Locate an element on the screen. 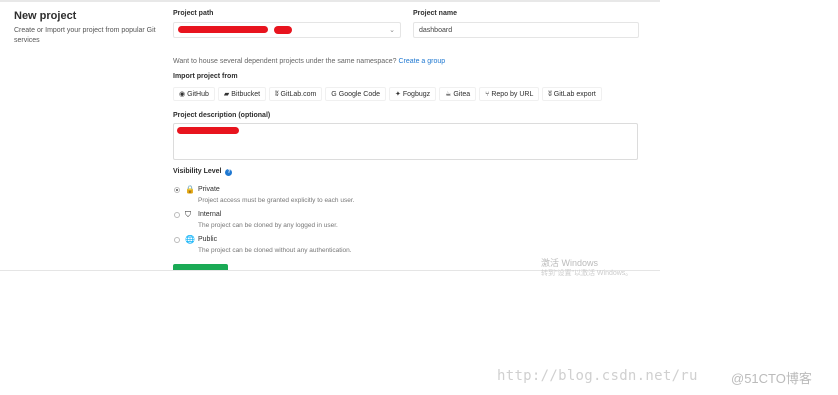  import-source-label: Fogbugz is located at coordinates (416, 94).